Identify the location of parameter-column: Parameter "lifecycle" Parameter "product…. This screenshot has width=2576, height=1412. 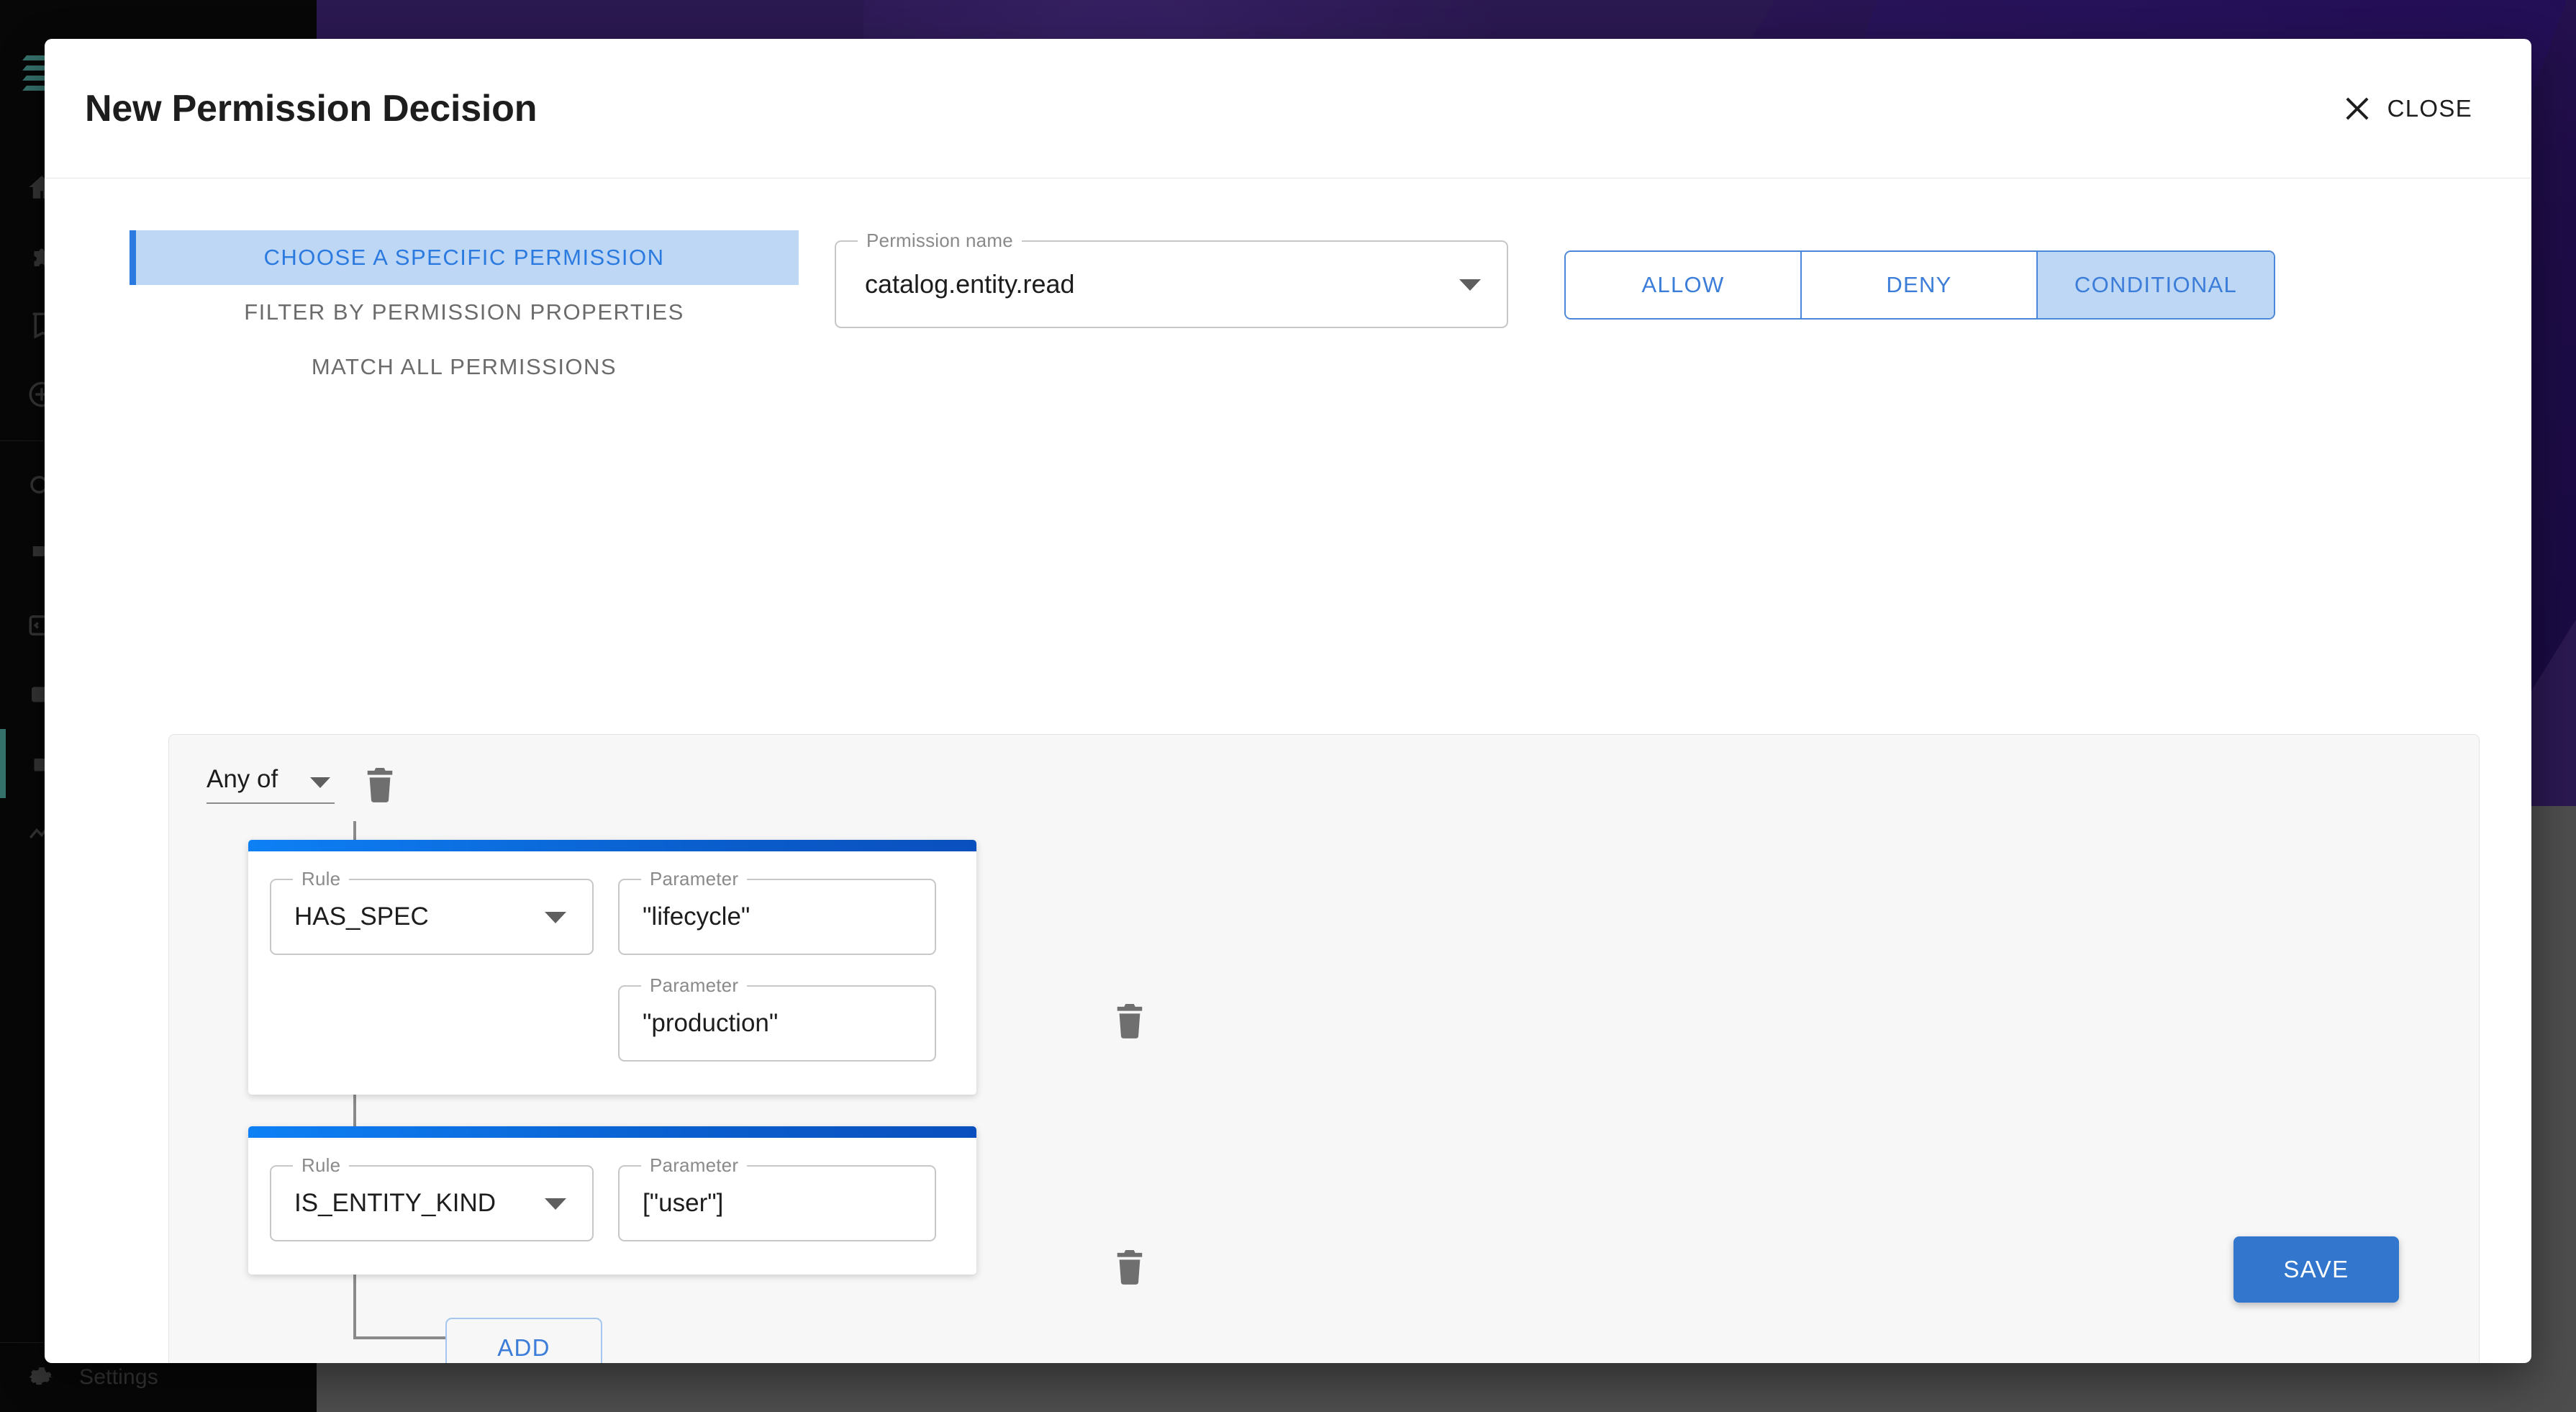
(777, 965).